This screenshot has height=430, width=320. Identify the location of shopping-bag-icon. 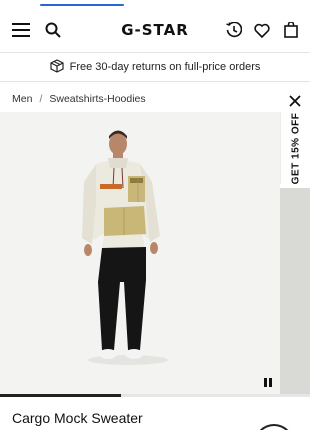
(291, 30).